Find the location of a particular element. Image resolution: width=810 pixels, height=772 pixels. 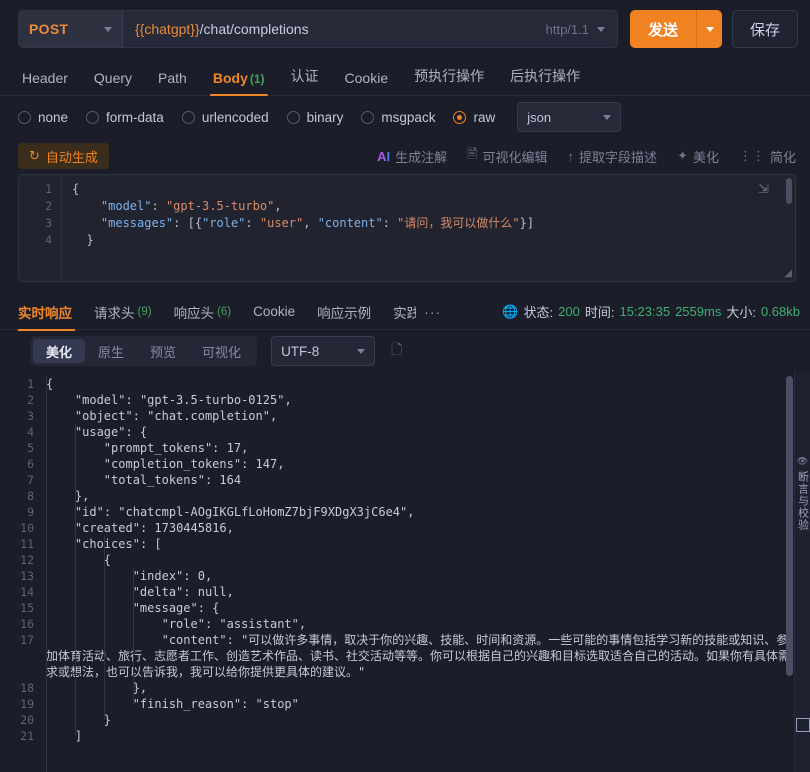

tab-label: Query is located at coordinates (113, 78).